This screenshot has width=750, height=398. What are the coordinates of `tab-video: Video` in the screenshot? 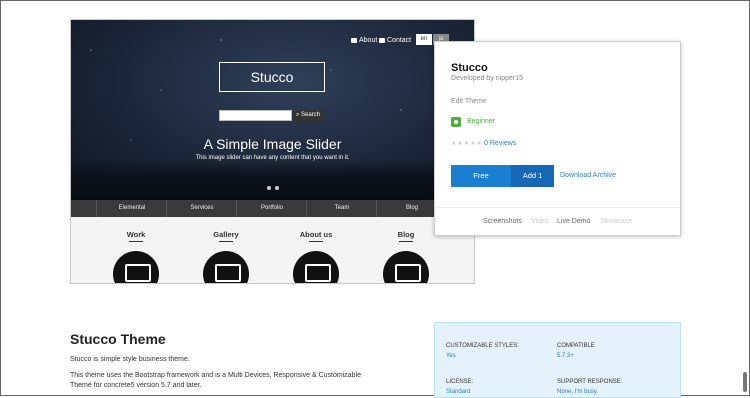 It's located at (540, 221).